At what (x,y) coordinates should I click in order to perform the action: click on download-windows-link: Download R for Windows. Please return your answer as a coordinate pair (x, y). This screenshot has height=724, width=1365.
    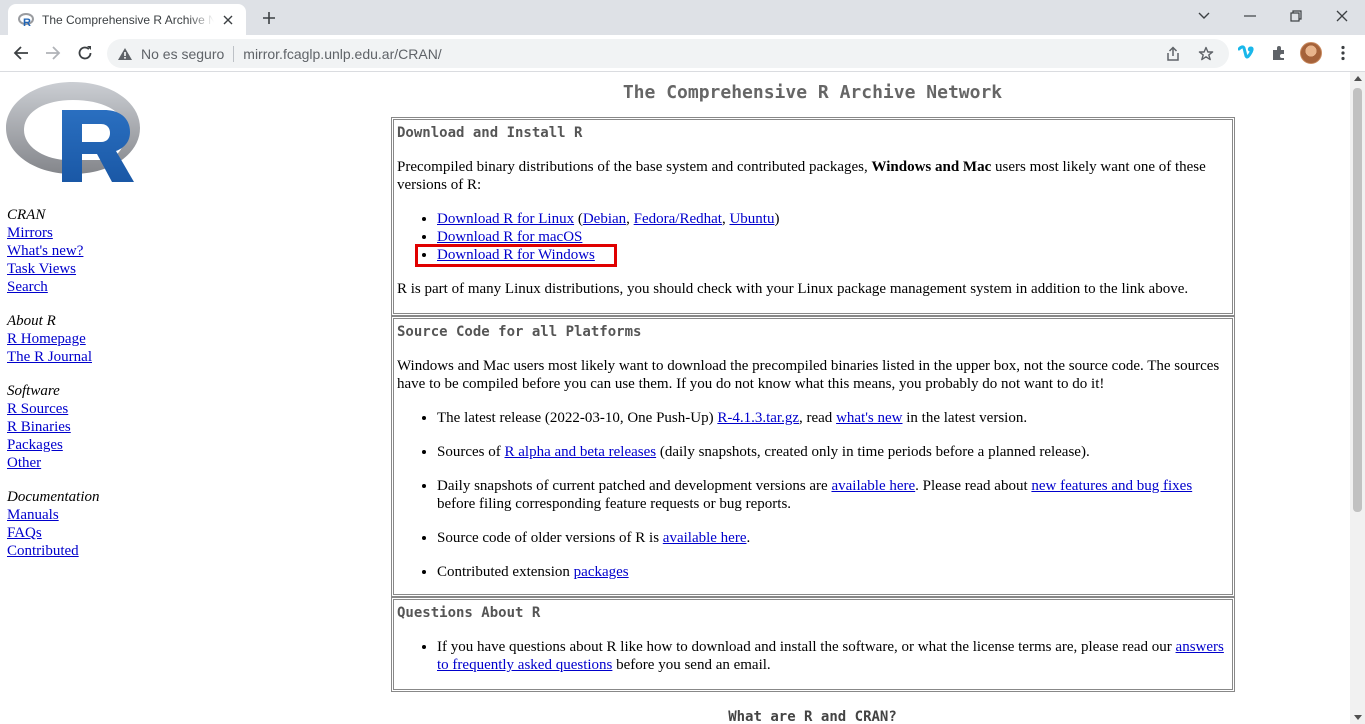
    Looking at the image, I should click on (516, 255).